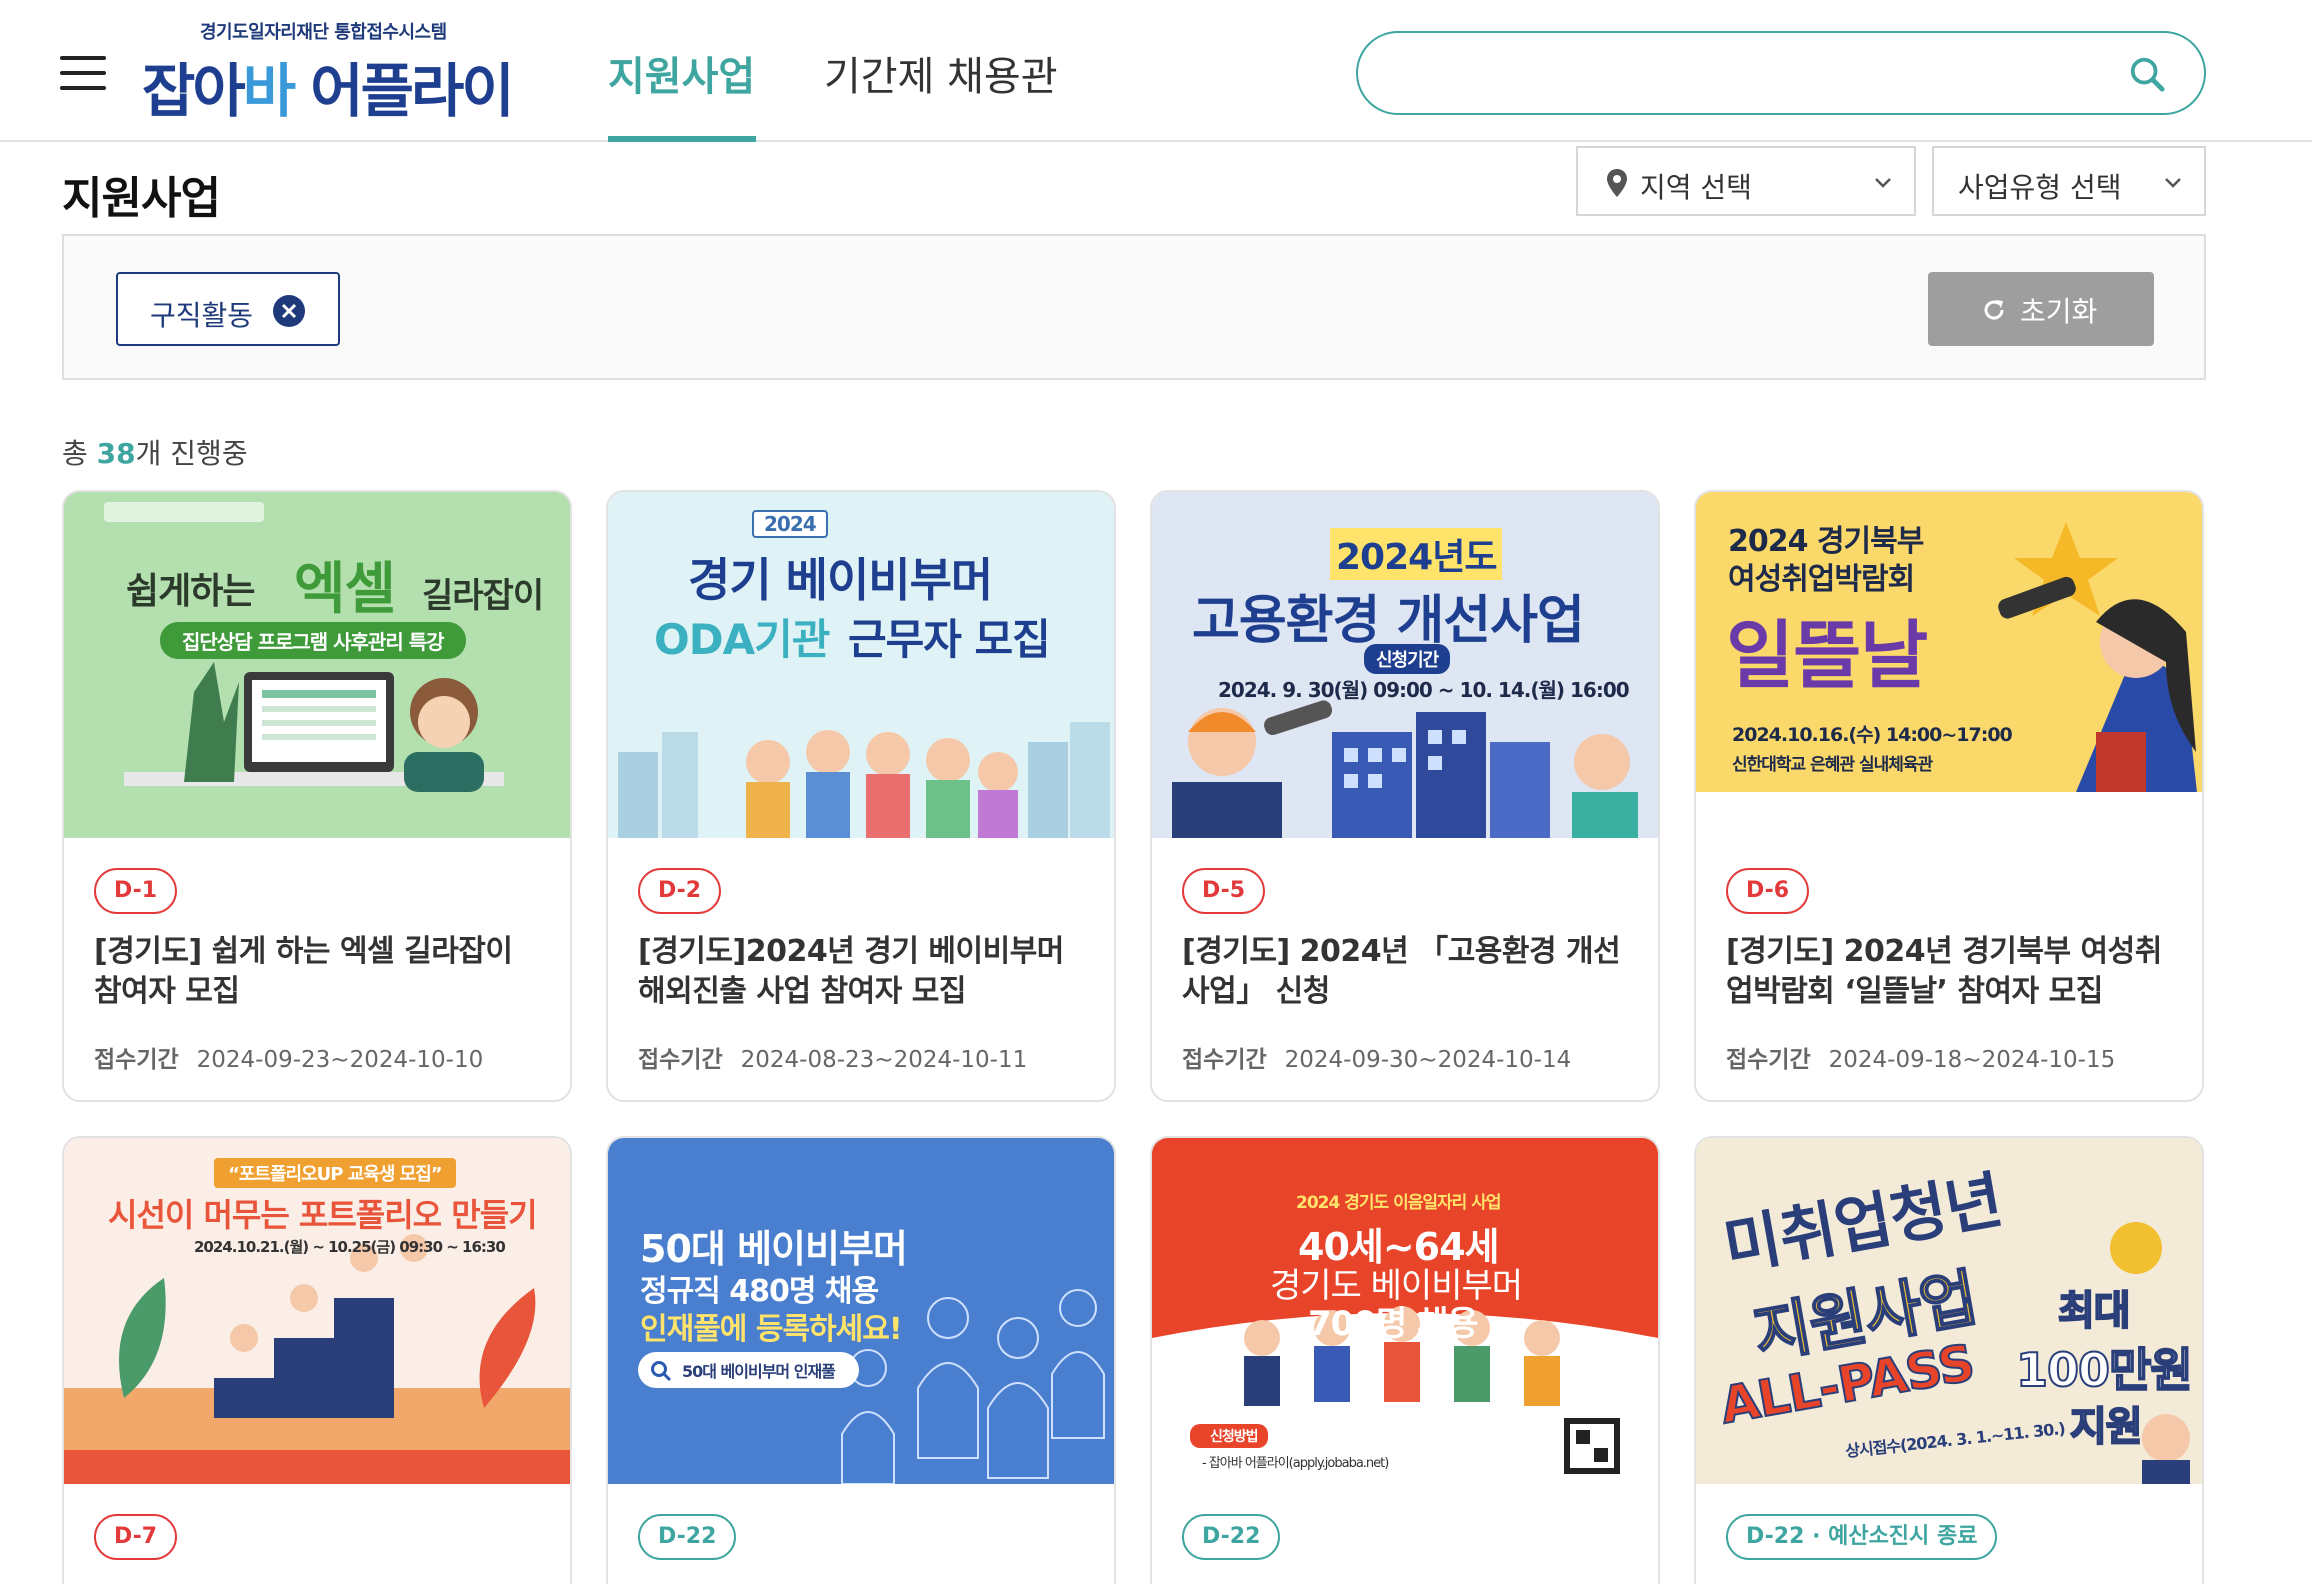  What do you see at coordinates (682, 139) in the screenshot?
I see `active-tab-indicator` at bounding box center [682, 139].